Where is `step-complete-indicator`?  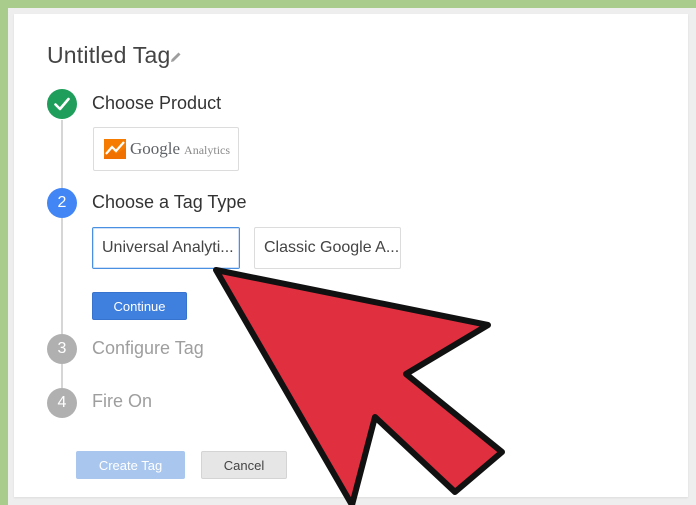
step-complete-indicator is located at coordinates (62, 104).